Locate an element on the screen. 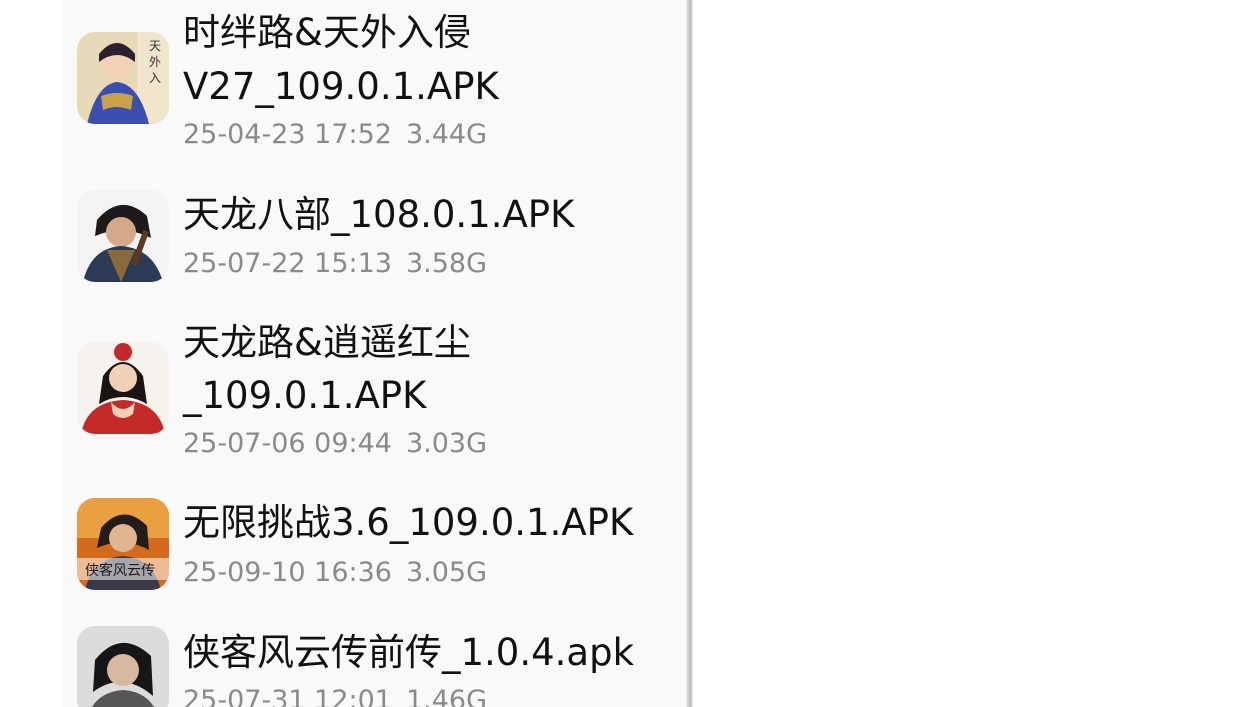 The image size is (1260, 707). file-name-line-1: 天龙八部_108.0.1.APK is located at coordinates (379, 214).